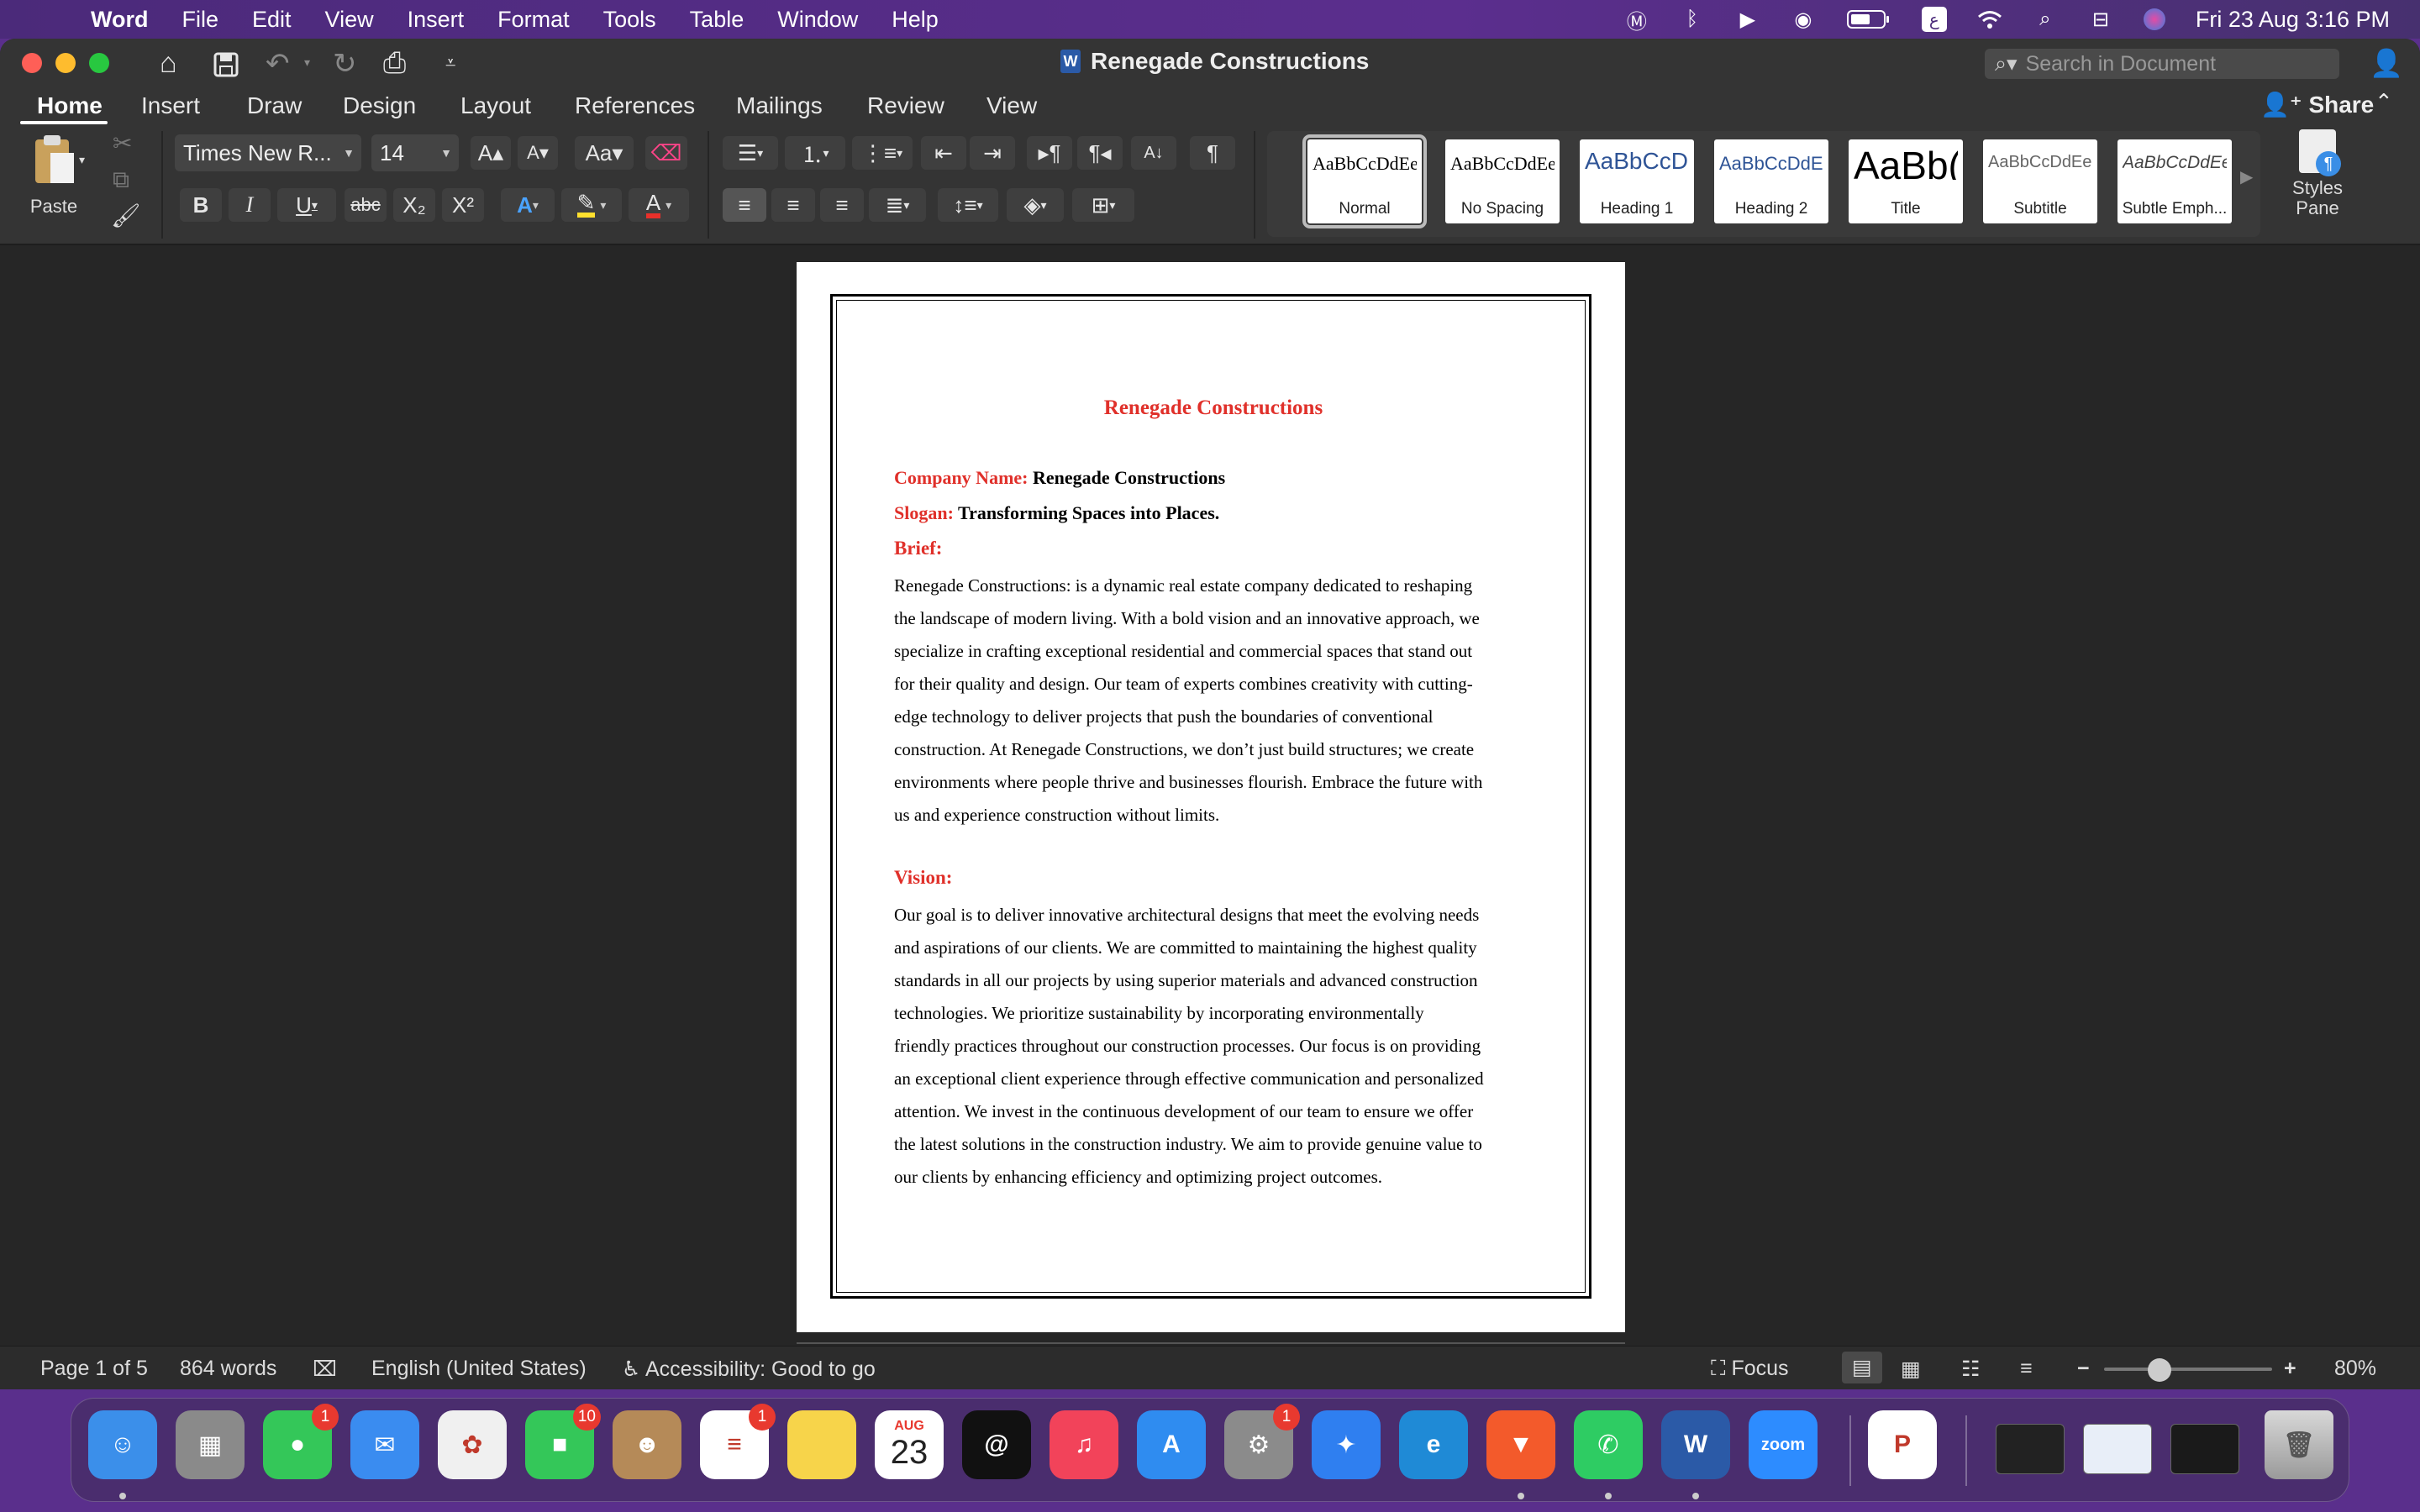 The height and width of the screenshot is (1512, 2420). Describe the element at coordinates (126, 215) in the screenshot. I see `format-painter-icon: 🖌` at that location.